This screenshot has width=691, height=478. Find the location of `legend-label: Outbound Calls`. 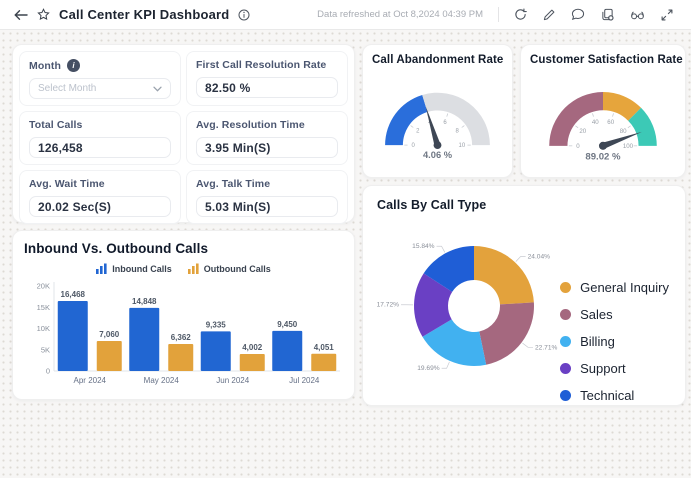

legend-label: Outbound Calls is located at coordinates (237, 268).